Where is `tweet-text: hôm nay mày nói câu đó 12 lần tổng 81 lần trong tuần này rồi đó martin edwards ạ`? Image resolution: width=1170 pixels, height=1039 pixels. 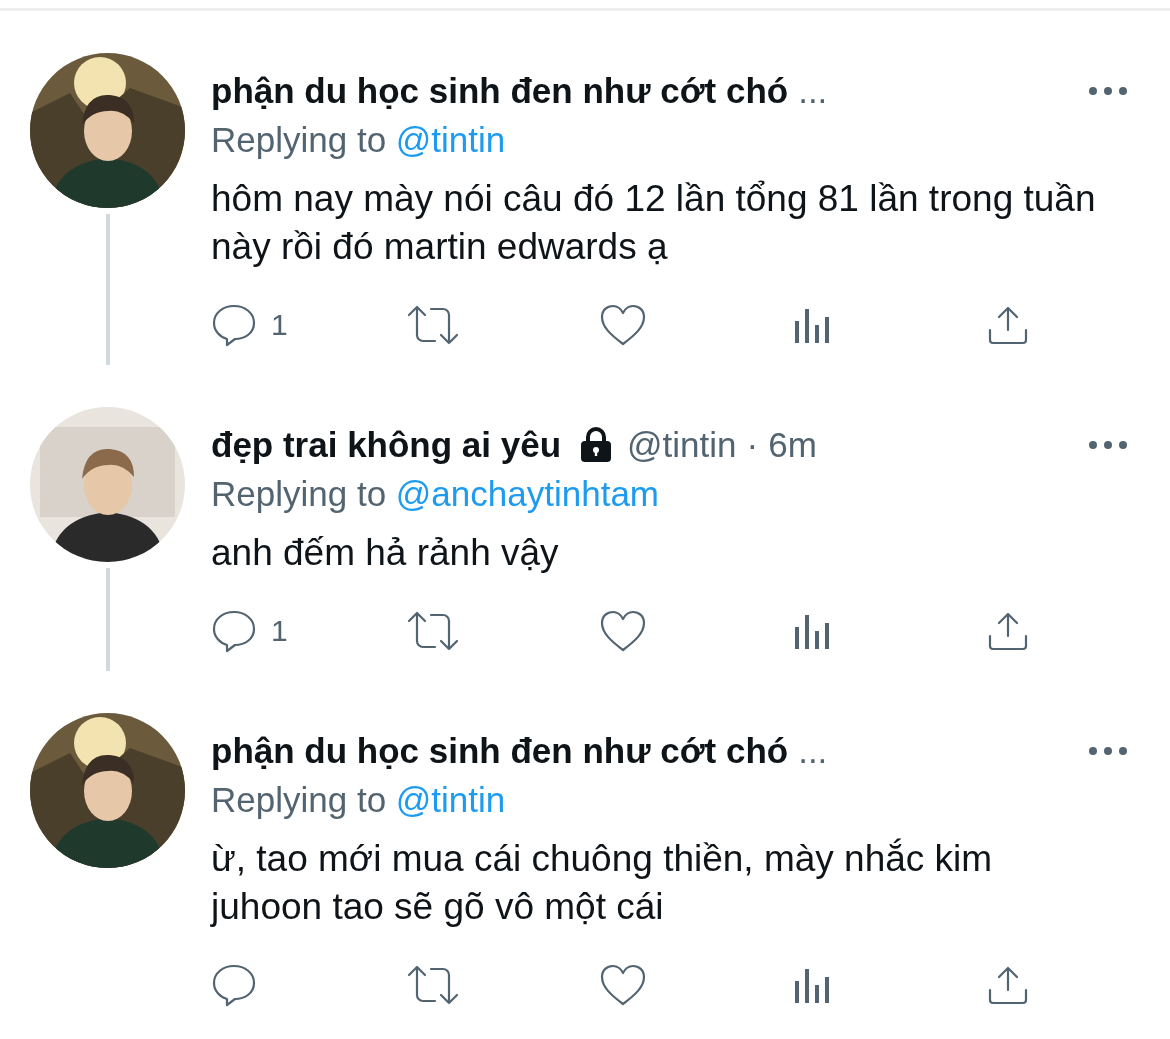 tweet-text: hôm nay mày nói câu đó 12 lần tổng 81 lần trong tuần này rồi đó martin edwards ạ is located at coordinates (654, 223).